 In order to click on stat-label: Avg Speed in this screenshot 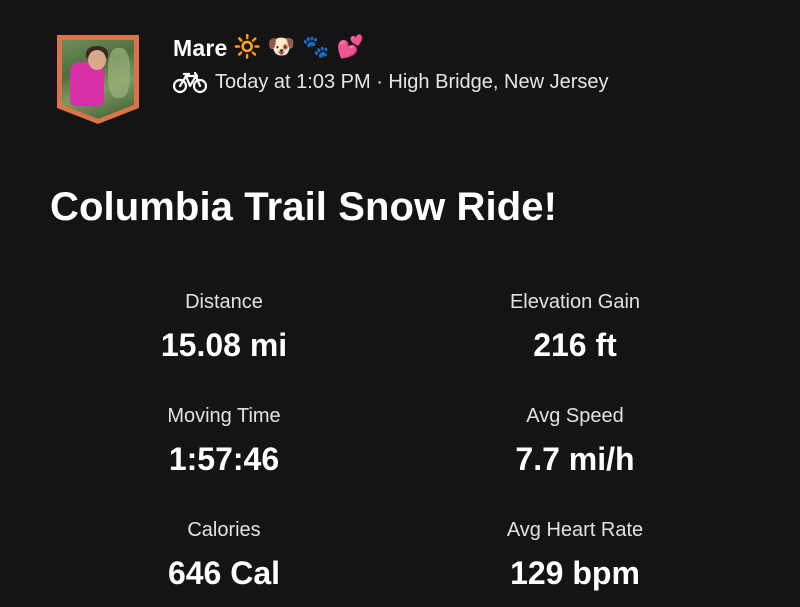, I will do `click(575, 416)`.